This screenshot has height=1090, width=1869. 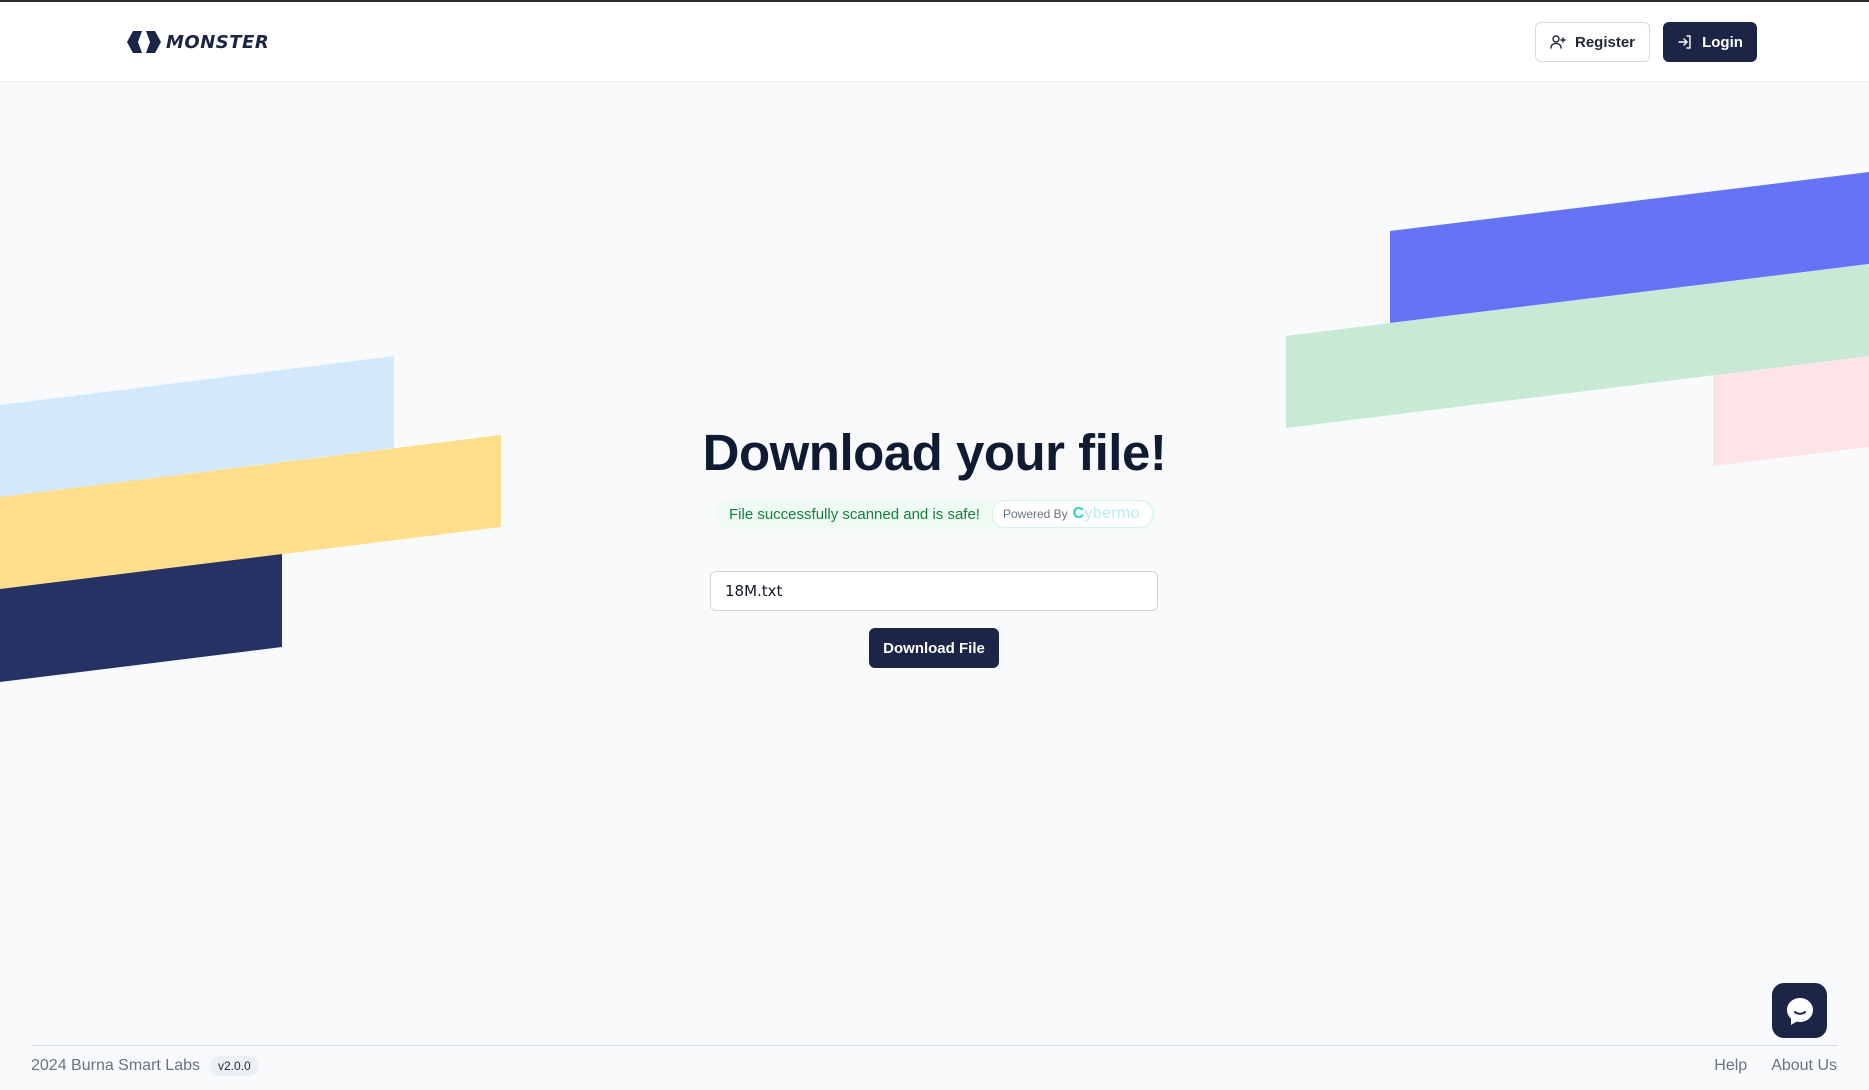 I want to click on powered-by-badge: Powered By Cybermo, so click(x=1072, y=514).